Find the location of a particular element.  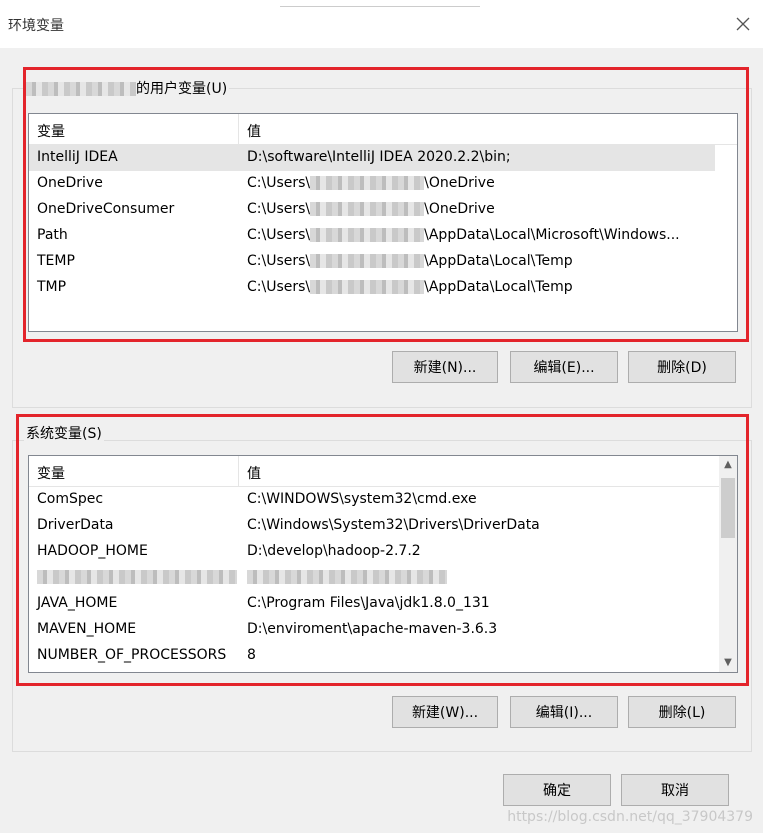

table-row: TEMP C:\Users\ \AppData\Local\Temp is located at coordinates (372, 262).